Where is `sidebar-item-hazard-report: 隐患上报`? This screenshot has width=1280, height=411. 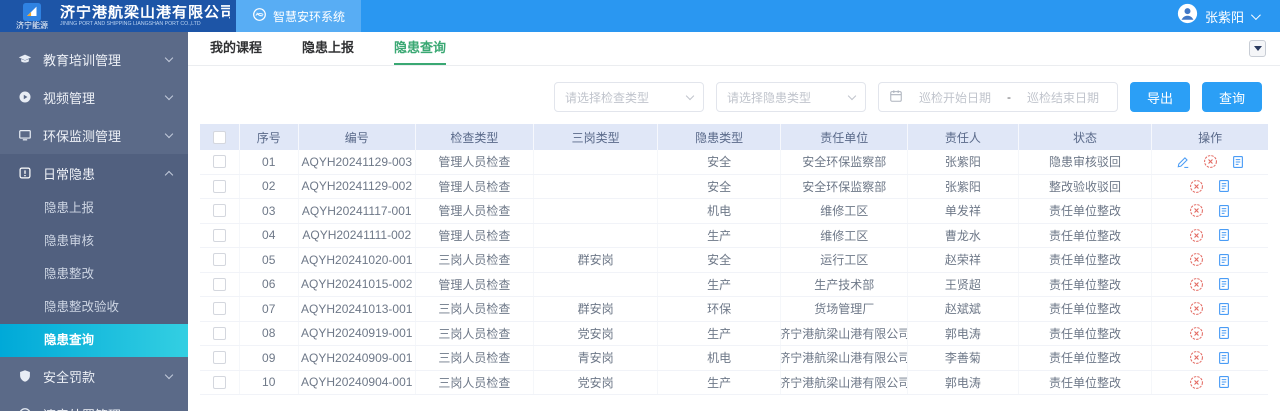
sidebar-item-hazard-report: 隐患上报 is located at coordinates (94, 208).